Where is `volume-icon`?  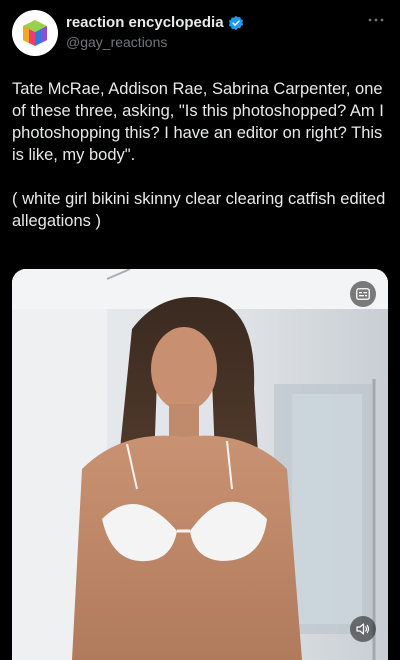 volume-icon is located at coordinates (363, 629).